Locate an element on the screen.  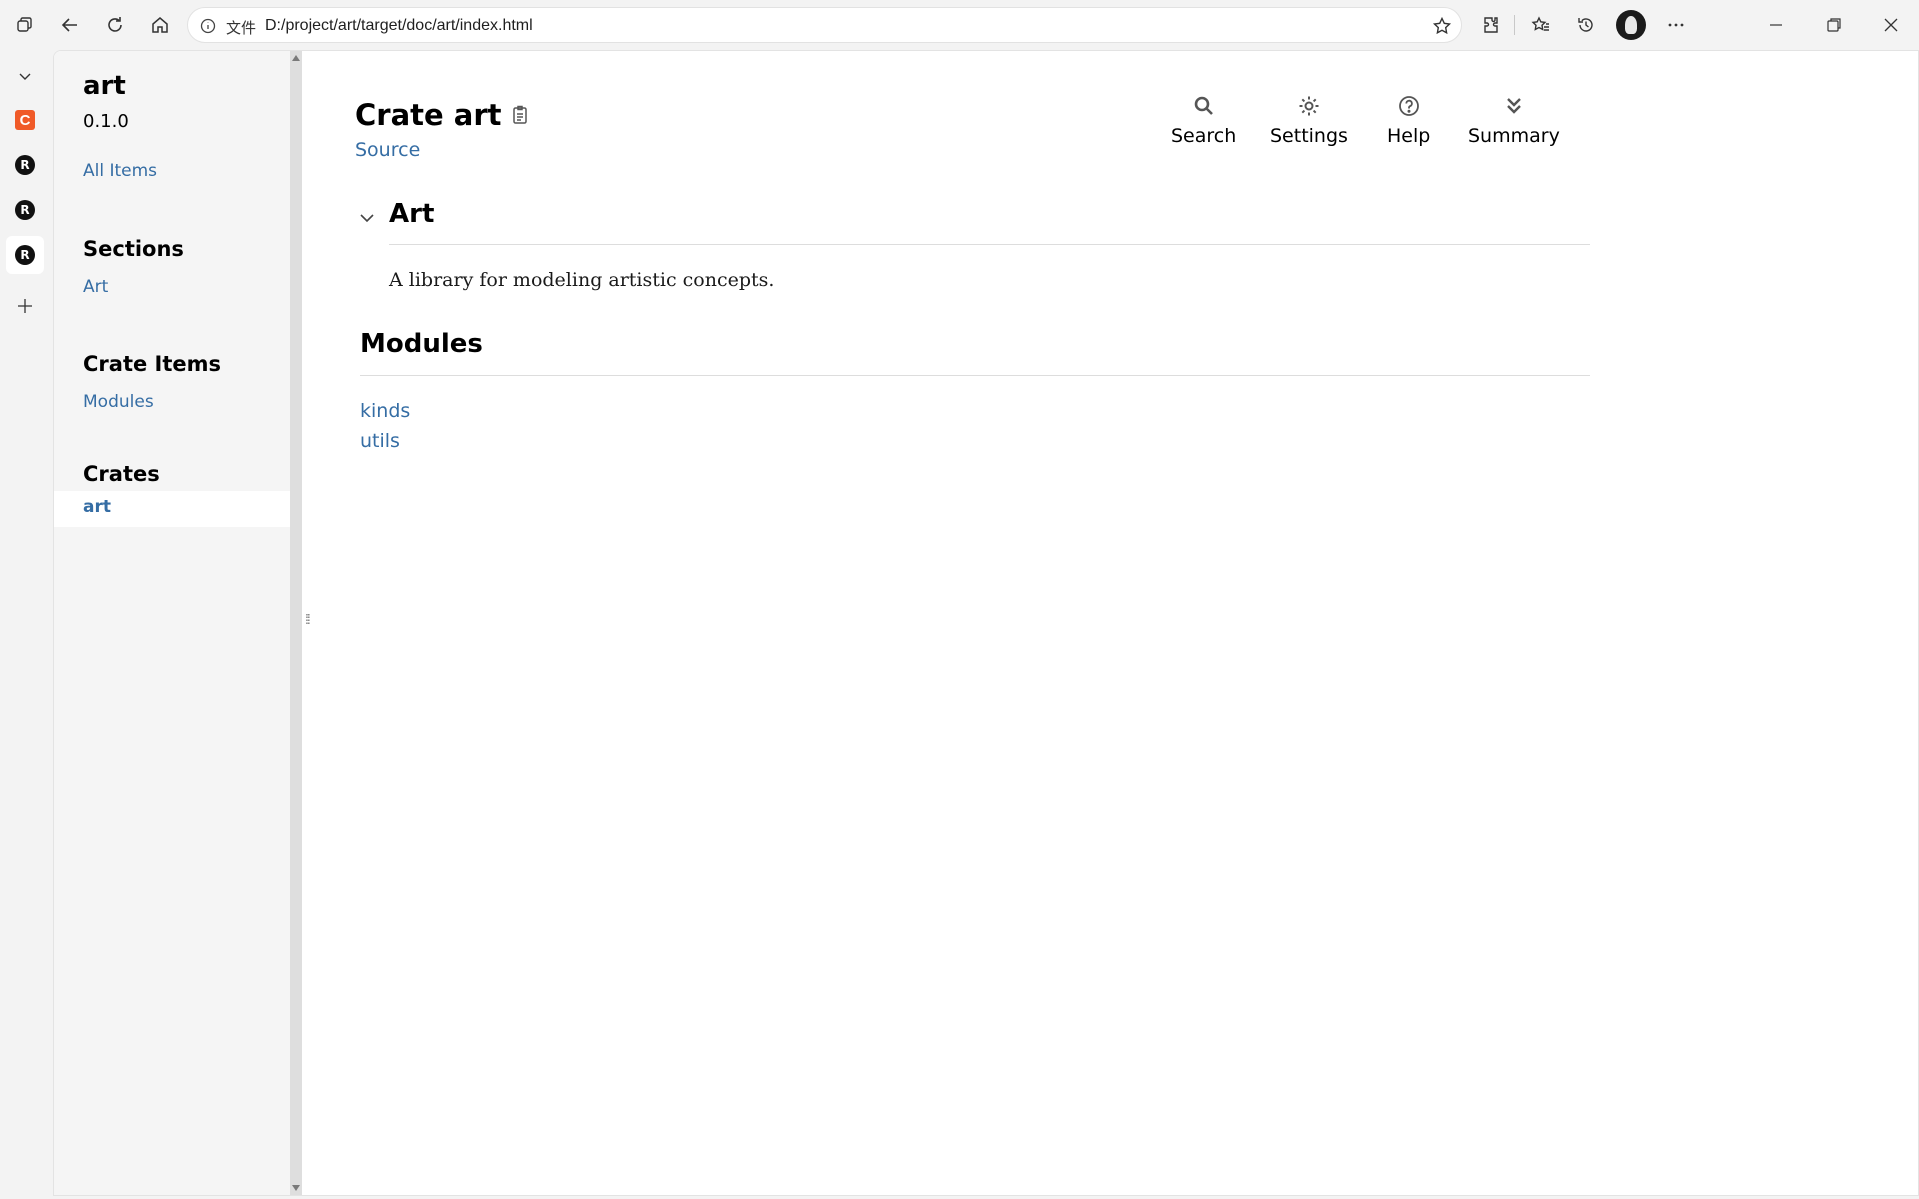
modules-divider is located at coordinates (975, 375).